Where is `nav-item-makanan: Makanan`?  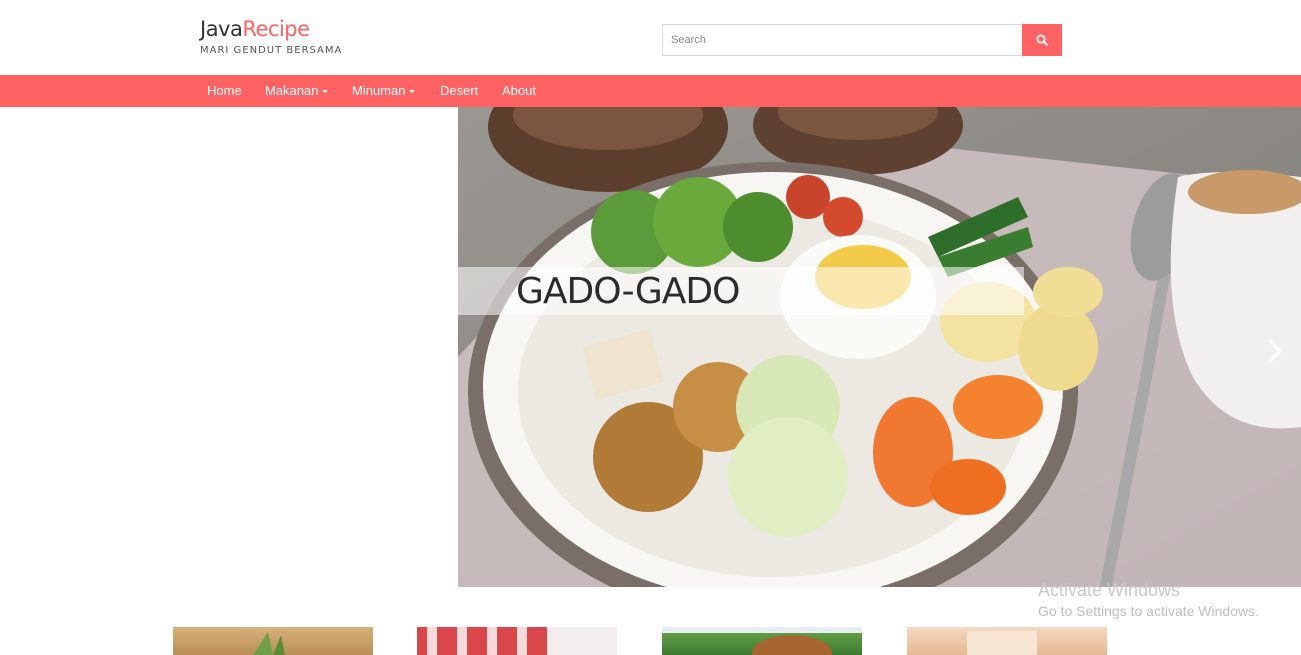
nav-item-makanan: Makanan is located at coordinates (297, 91).